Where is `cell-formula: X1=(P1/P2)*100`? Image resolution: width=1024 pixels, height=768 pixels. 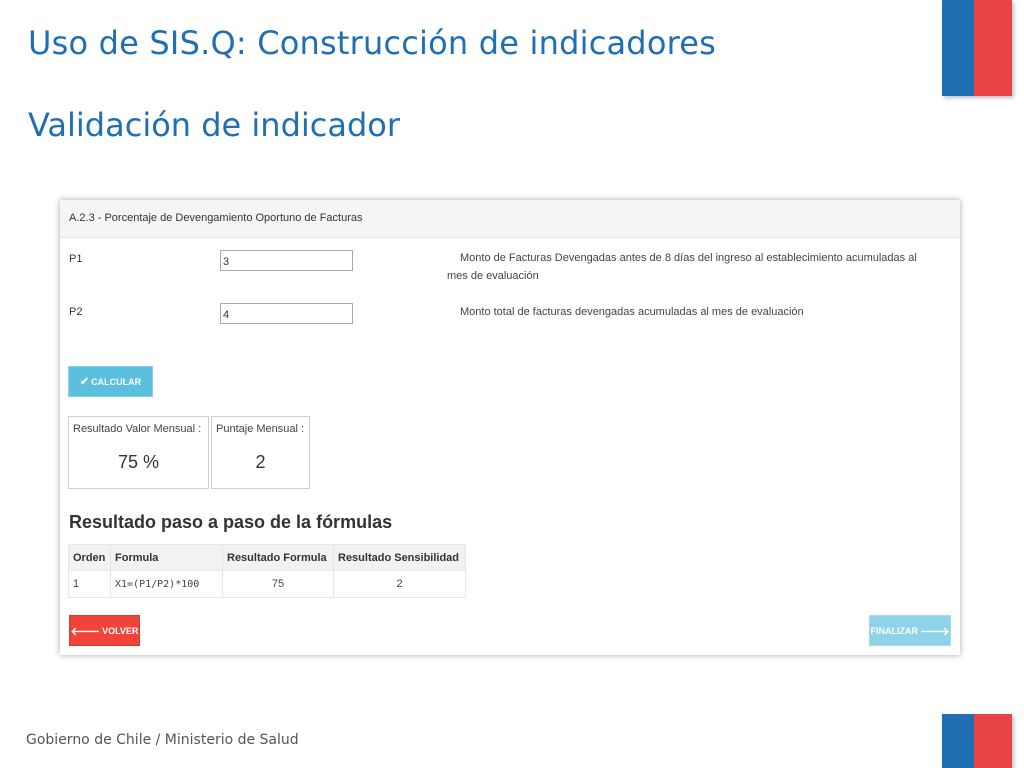
cell-formula: X1=(P1/P2)*100 is located at coordinates (166, 584).